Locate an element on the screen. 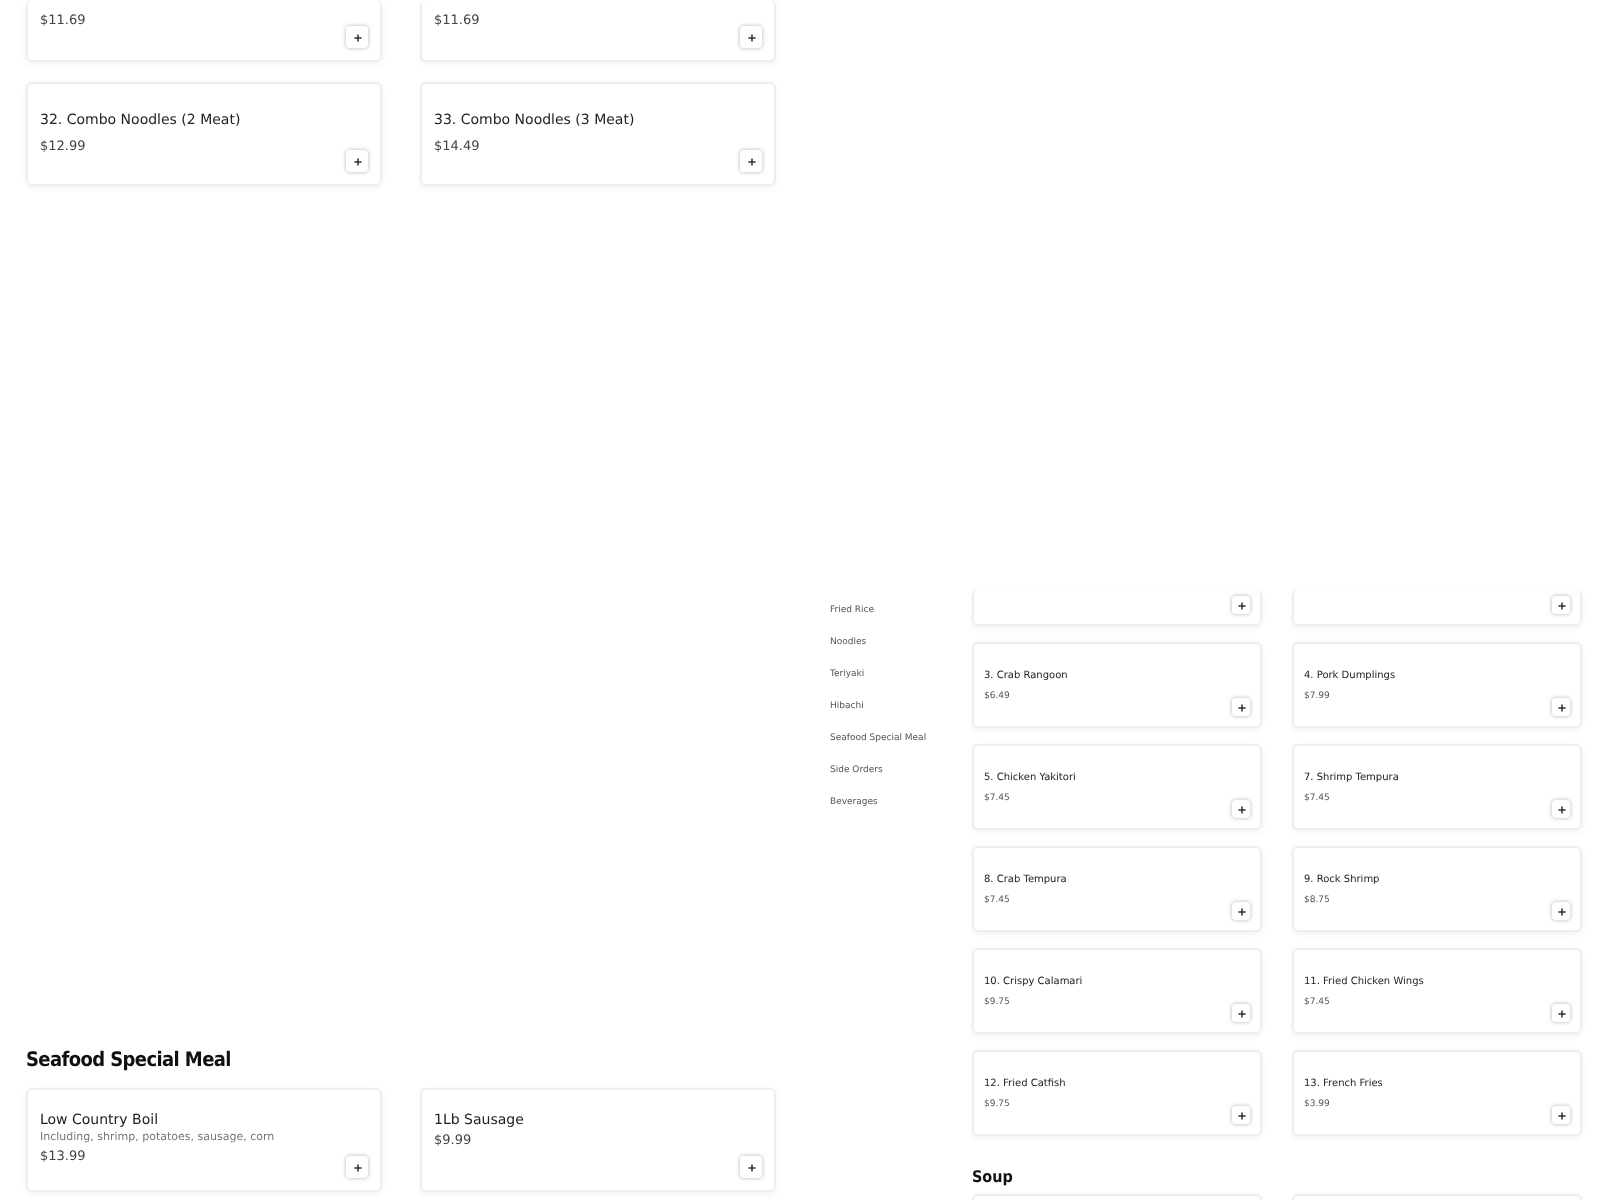  section-heading: Soup is located at coordinates (993, 1177).